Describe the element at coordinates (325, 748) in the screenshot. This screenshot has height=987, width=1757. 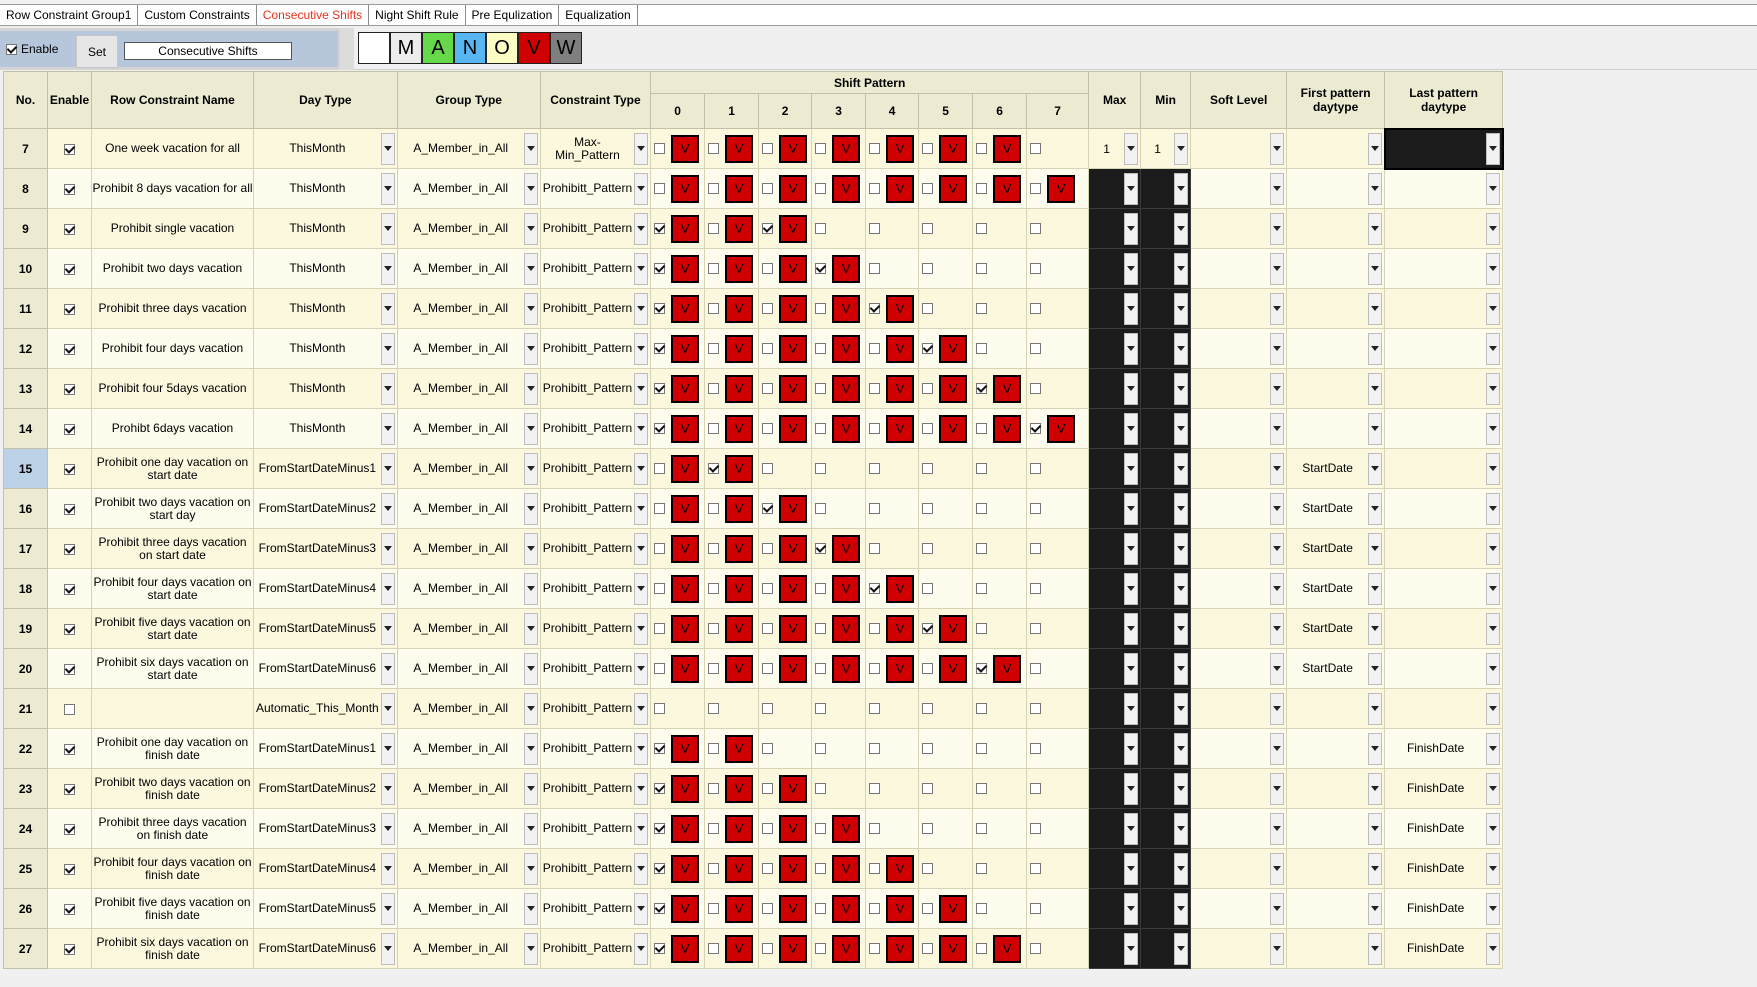
I see `day-type-dropdown: FromStartDateMinus1` at that location.